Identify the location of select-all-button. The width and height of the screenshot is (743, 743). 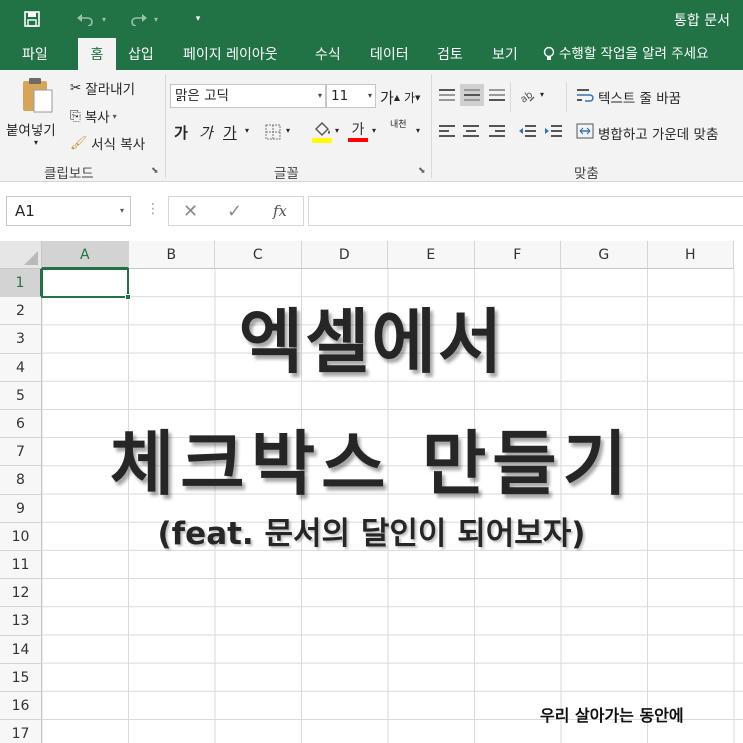
(21, 255).